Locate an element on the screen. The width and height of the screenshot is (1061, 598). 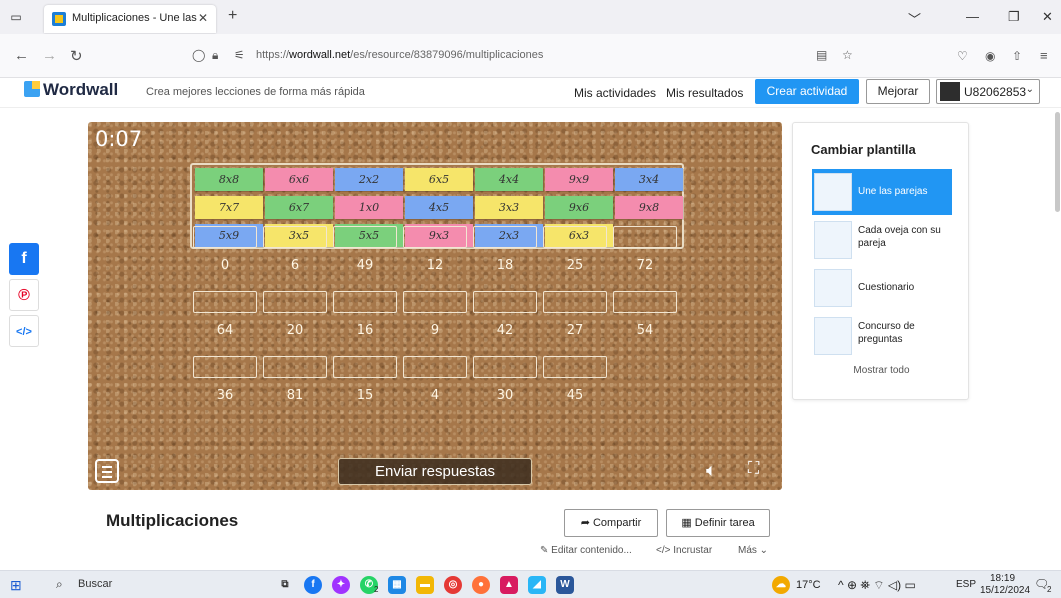
answer-card: 9x9 is located at coordinates (579, 179).